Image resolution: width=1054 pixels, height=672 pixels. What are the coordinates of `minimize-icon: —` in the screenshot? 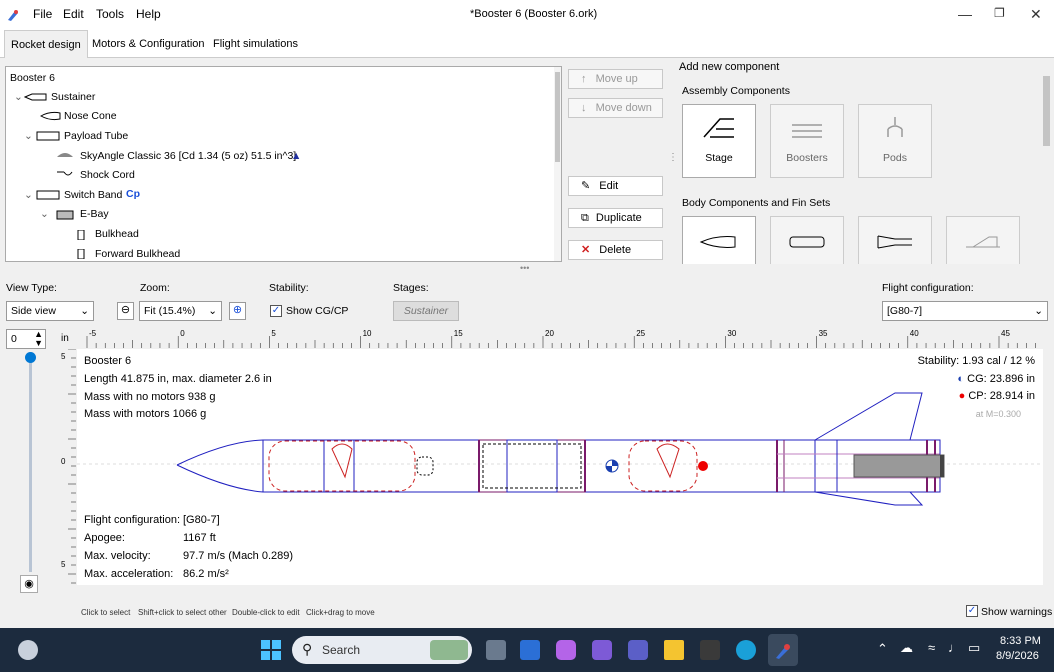 It's located at (965, 14).